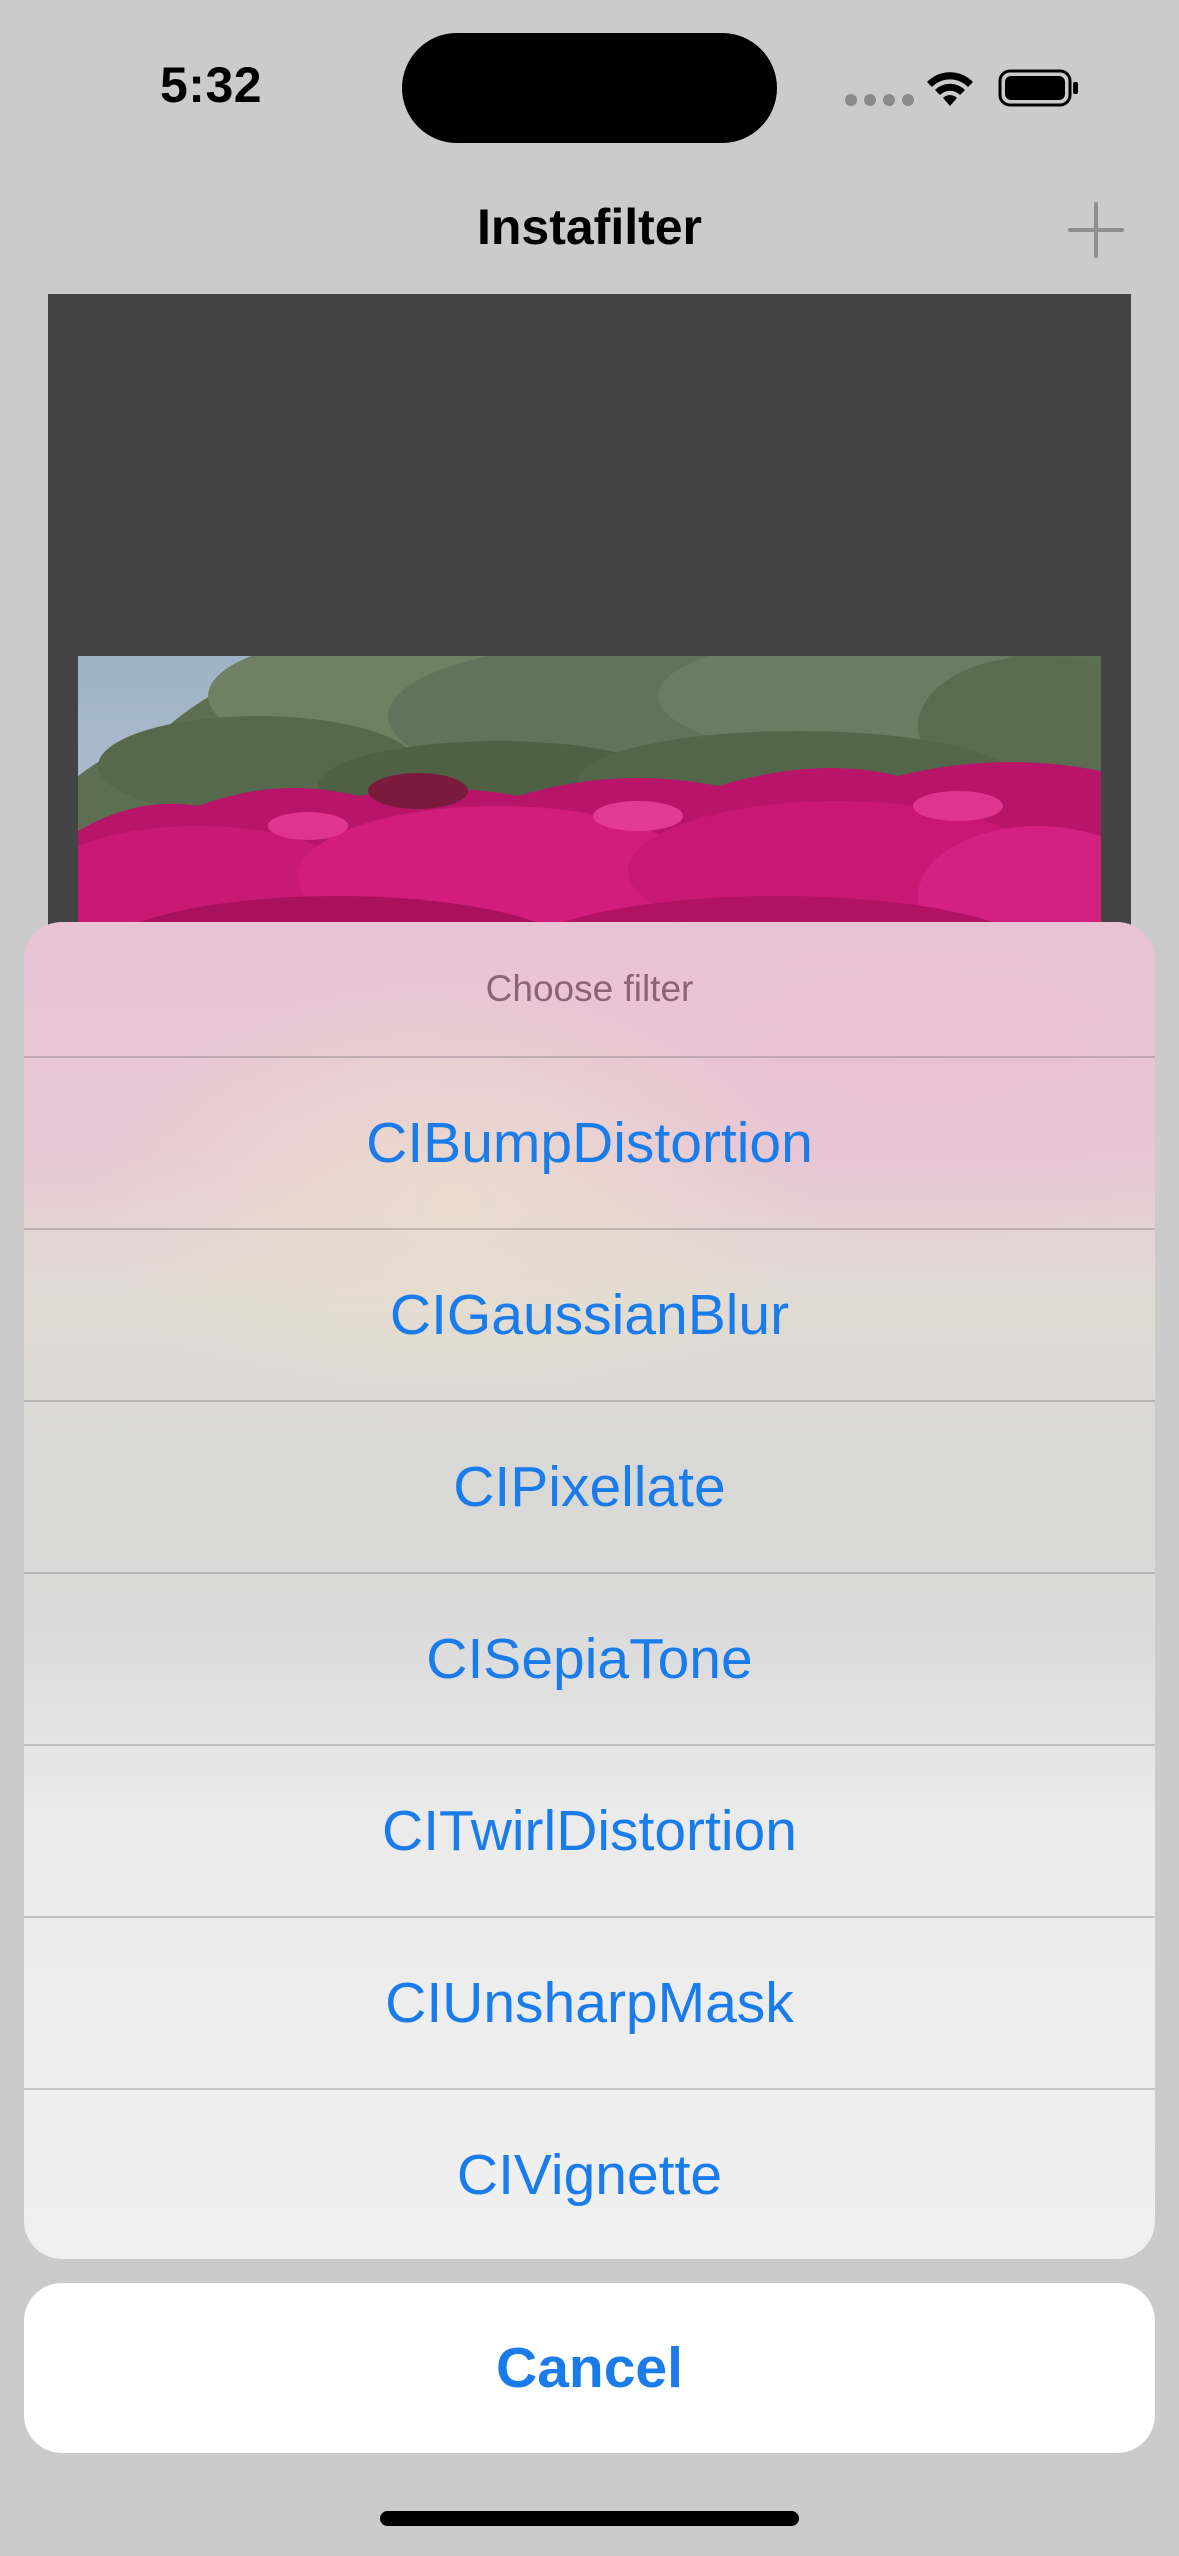 The width and height of the screenshot is (1179, 2556). I want to click on action-sheet-title: Choose filter, so click(589, 990).